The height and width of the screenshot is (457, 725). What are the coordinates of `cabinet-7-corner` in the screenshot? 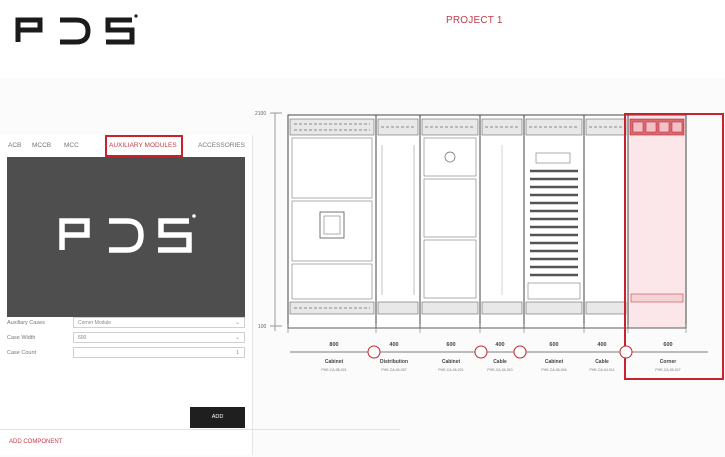 It's located at (657, 221).